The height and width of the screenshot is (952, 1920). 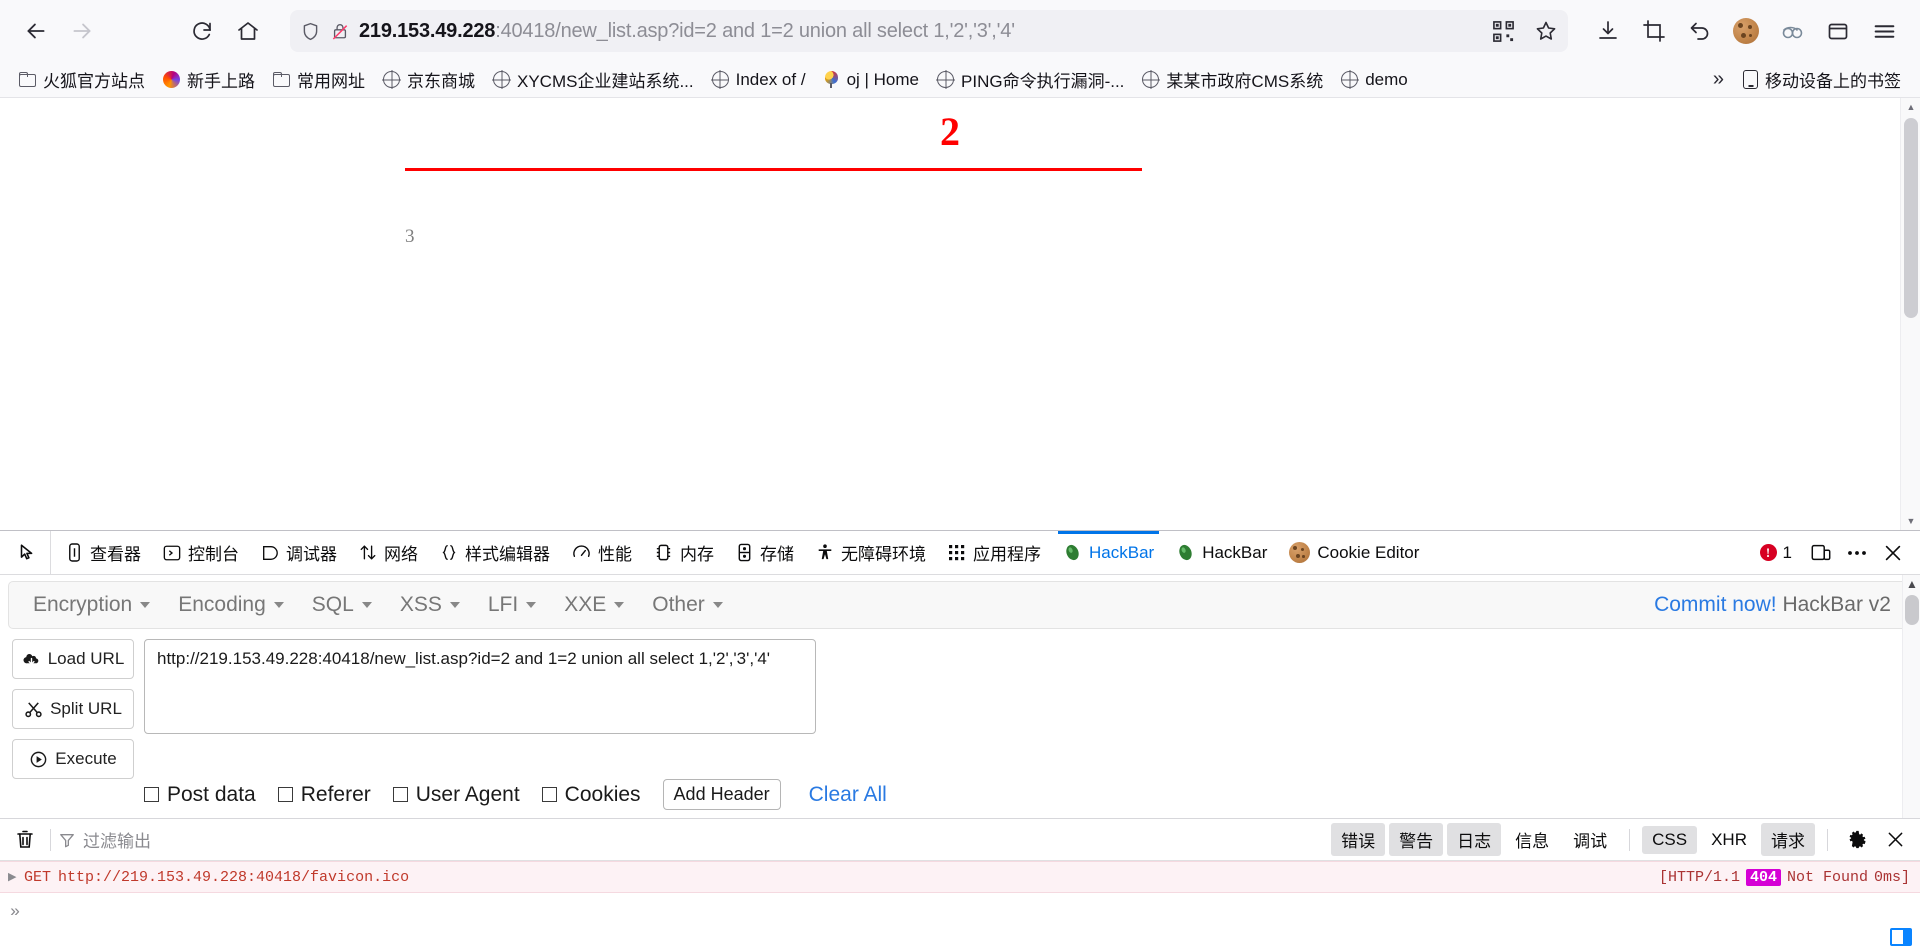 I want to click on app-menu-button, so click(x=1884, y=31).